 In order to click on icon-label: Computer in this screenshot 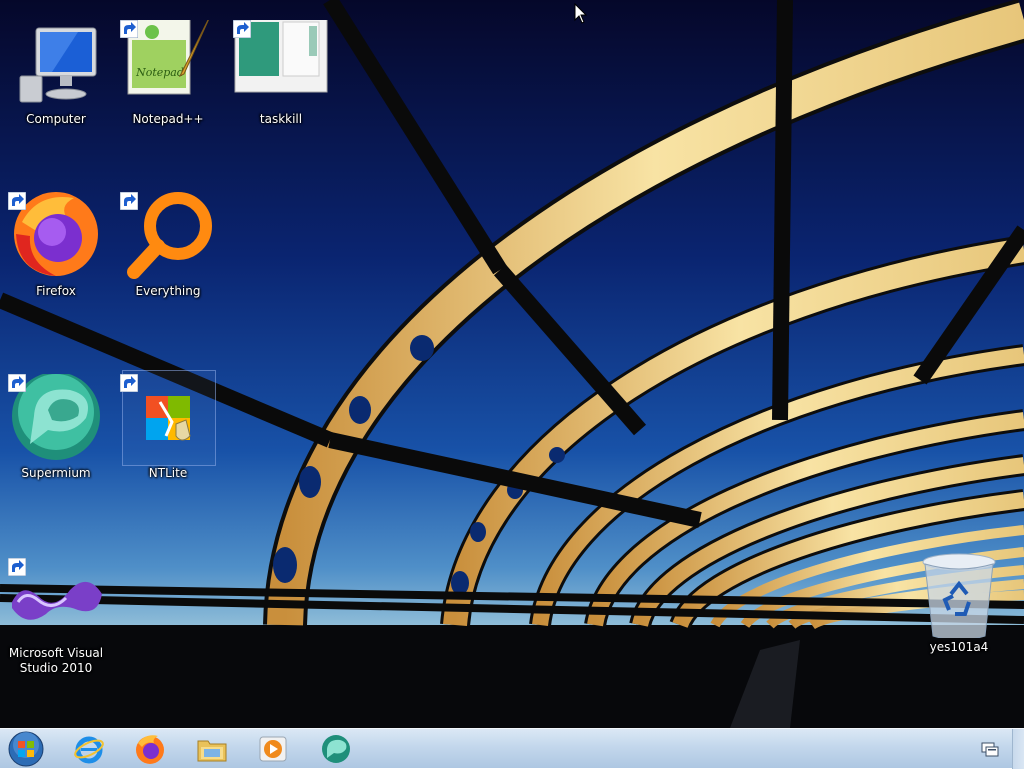, I will do `click(56, 119)`.